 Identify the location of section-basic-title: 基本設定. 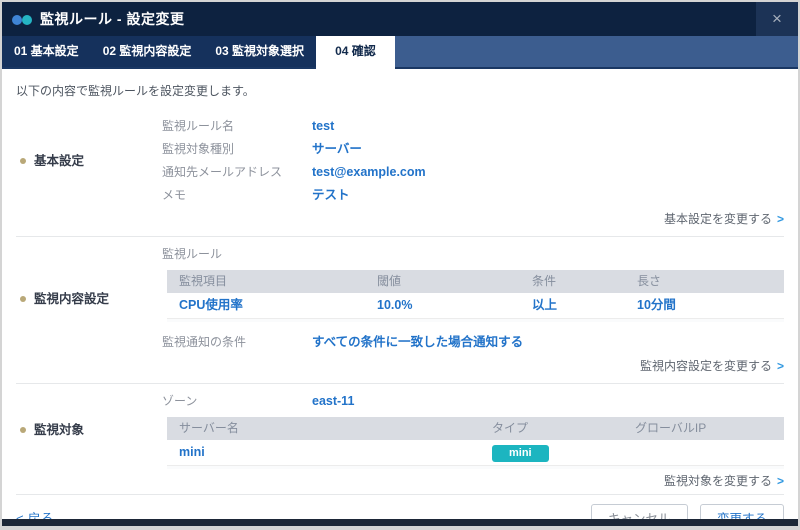
(89, 161).